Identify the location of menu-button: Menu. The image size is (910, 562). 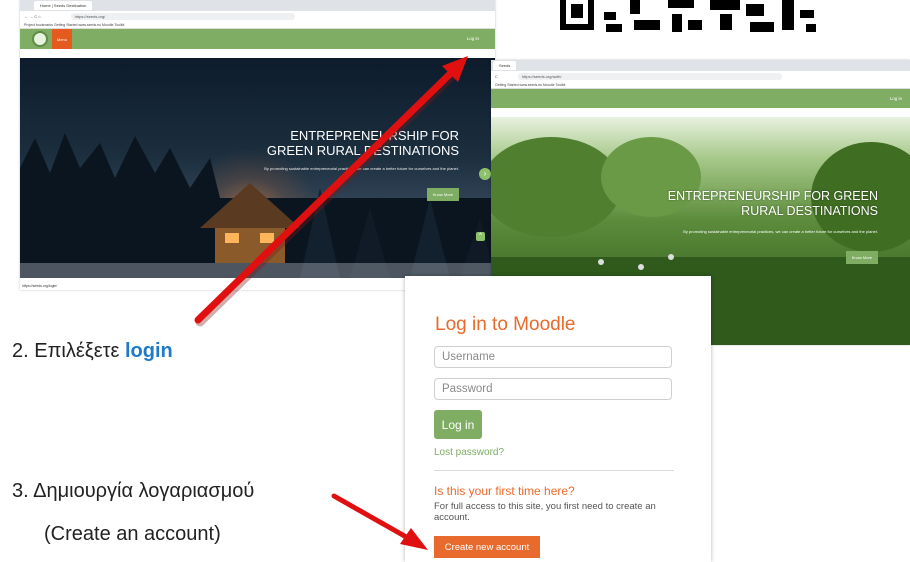
(62, 39).